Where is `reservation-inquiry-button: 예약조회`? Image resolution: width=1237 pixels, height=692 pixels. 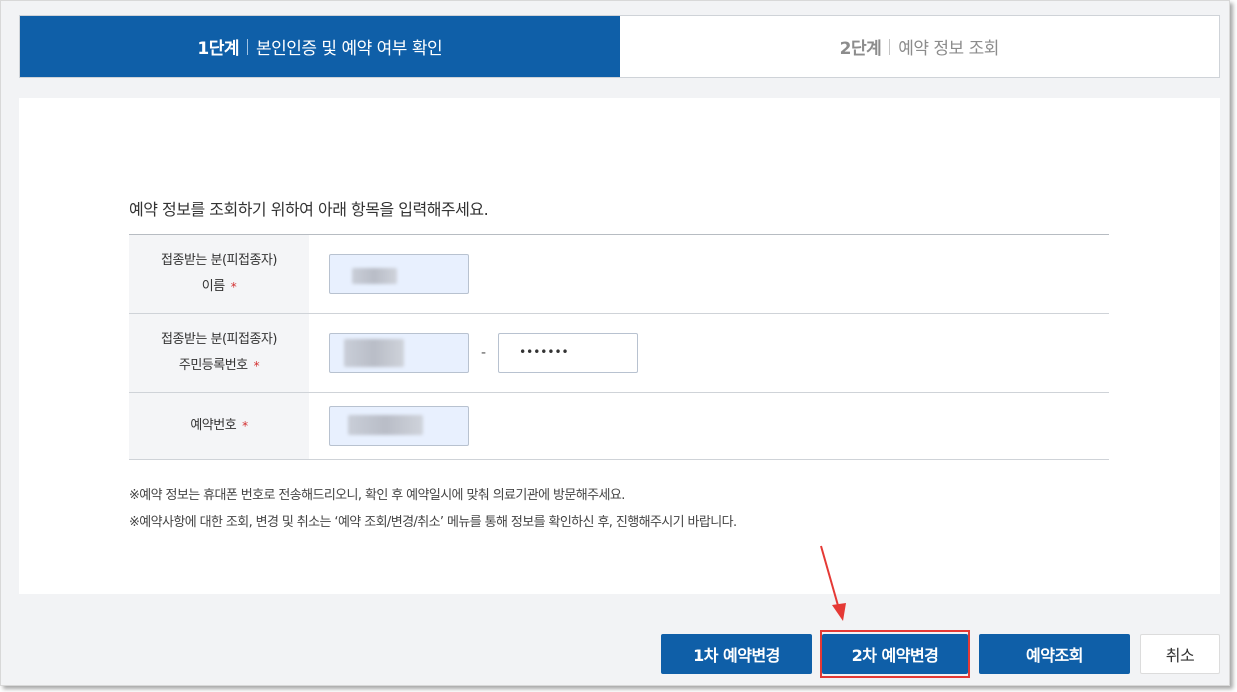
reservation-inquiry-button: 예약조회 is located at coordinates (1054, 654).